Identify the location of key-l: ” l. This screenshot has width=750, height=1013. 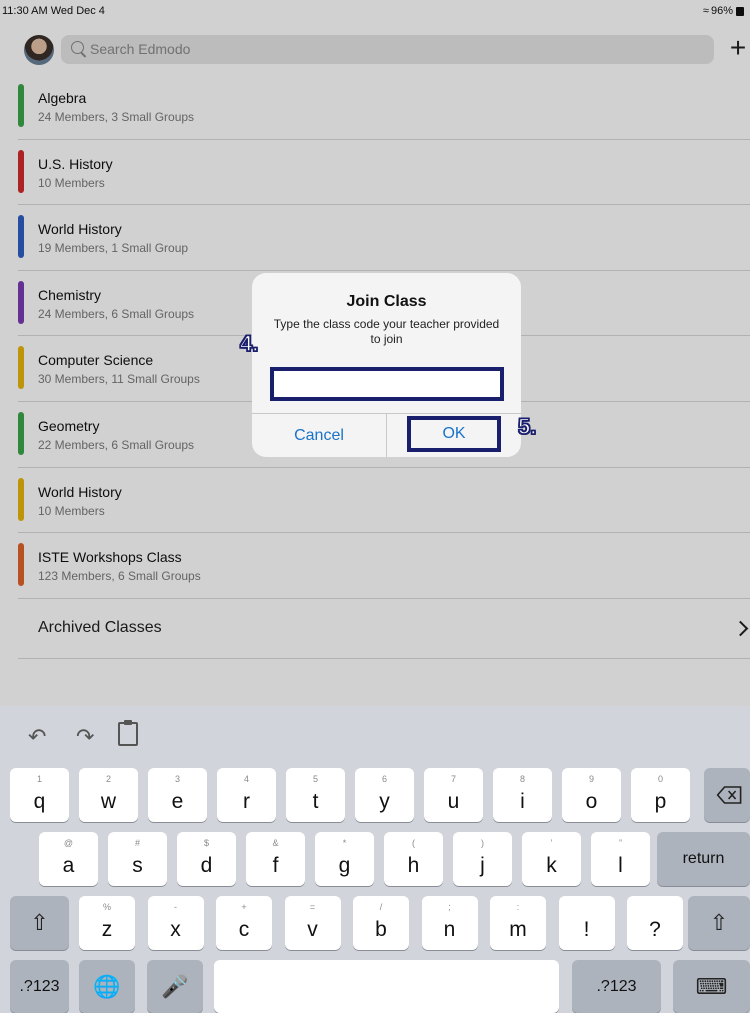
(620, 859).